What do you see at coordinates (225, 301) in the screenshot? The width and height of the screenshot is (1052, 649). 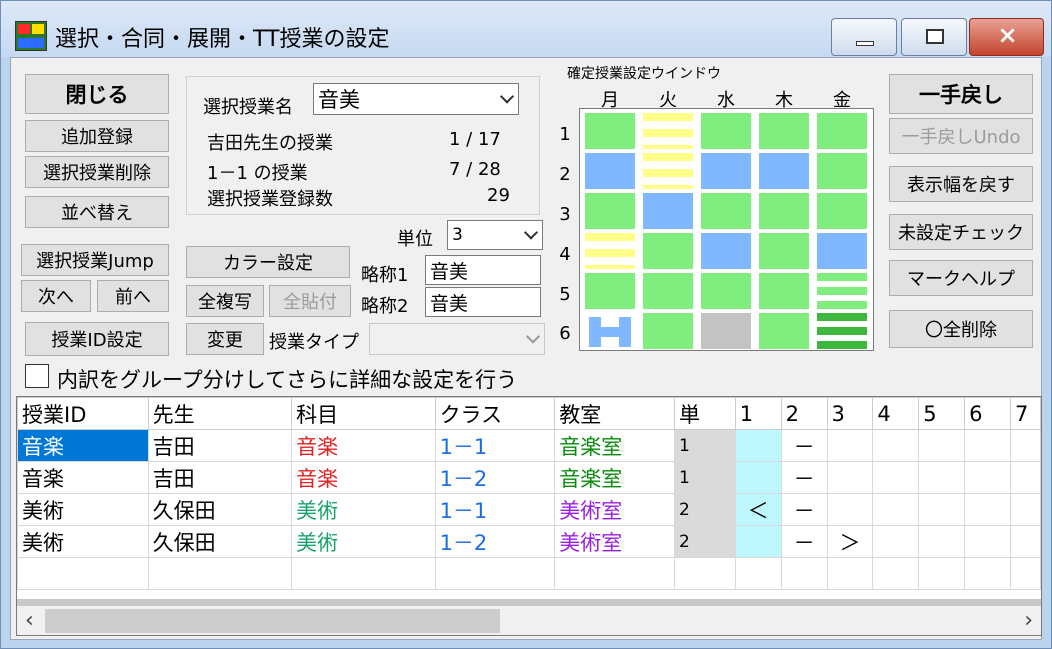 I see `copy-all-button: 全複写` at bounding box center [225, 301].